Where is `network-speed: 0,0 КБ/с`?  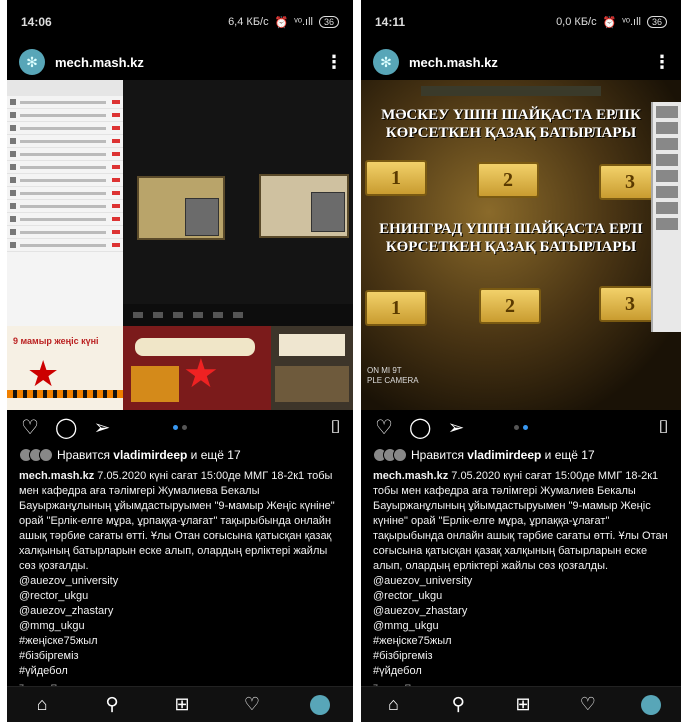 network-speed: 0,0 КБ/с is located at coordinates (576, 22).